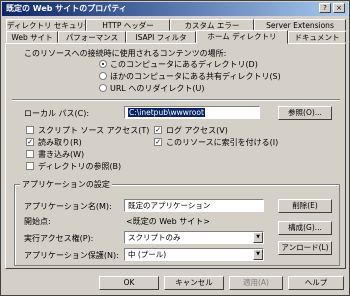 The image size is (350, 296). What do you see at coordinates (157, 88) in the screenshot?
I see `radio-url-redirect-label: URL へのリダイレクト(U)` at bounding box center [157, 88].